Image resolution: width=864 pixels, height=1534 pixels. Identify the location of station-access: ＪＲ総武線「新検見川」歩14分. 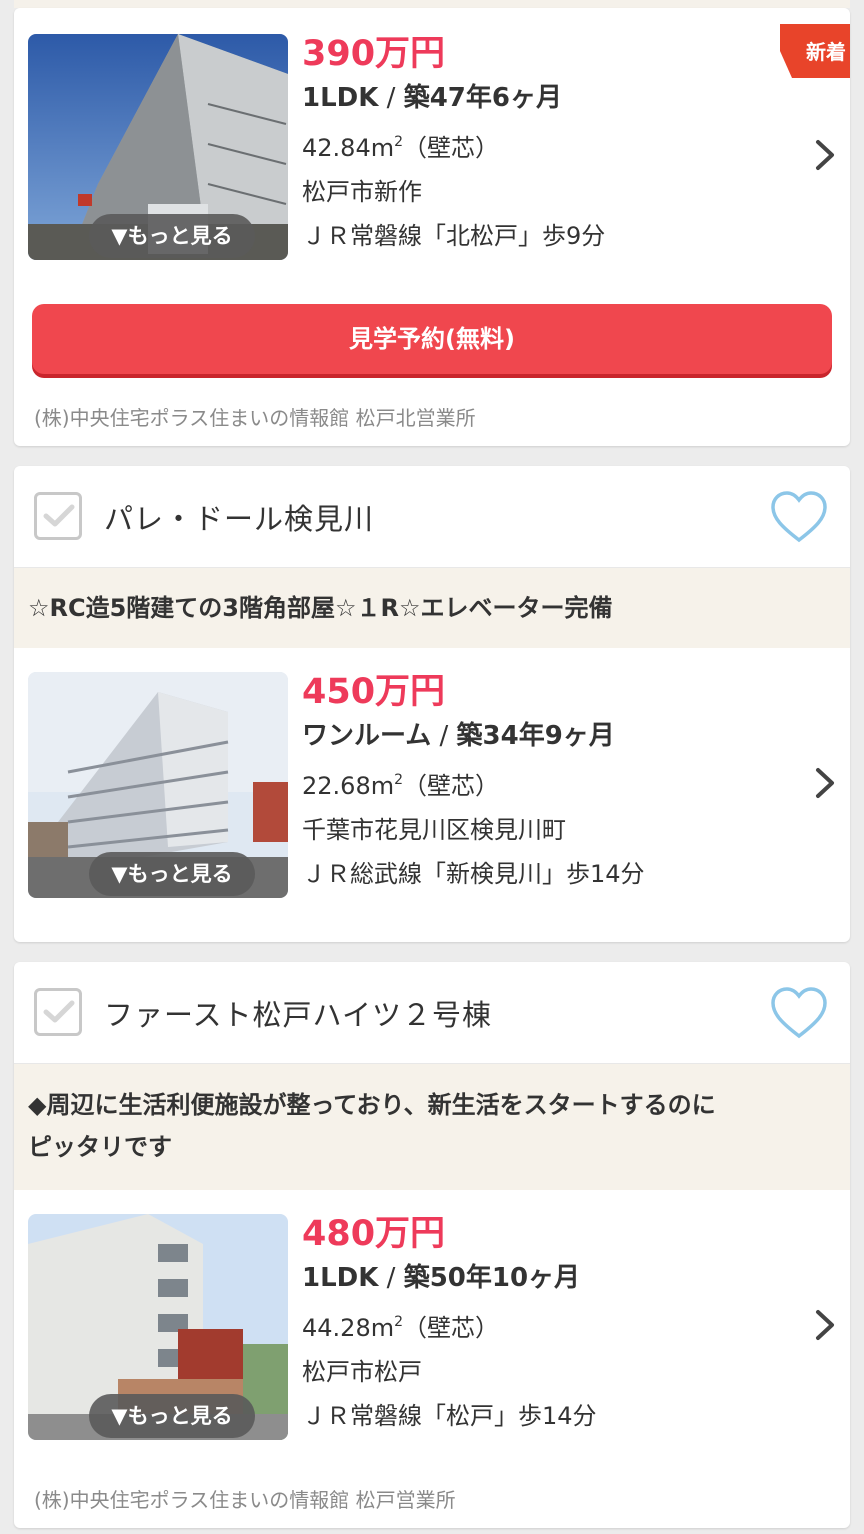
(473, 874).